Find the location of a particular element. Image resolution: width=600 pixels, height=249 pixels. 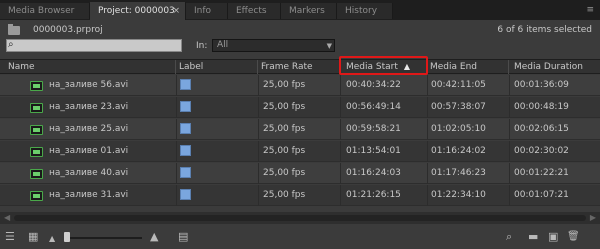

new-bin-icon: ▬ is located at coordinates (533, 236).